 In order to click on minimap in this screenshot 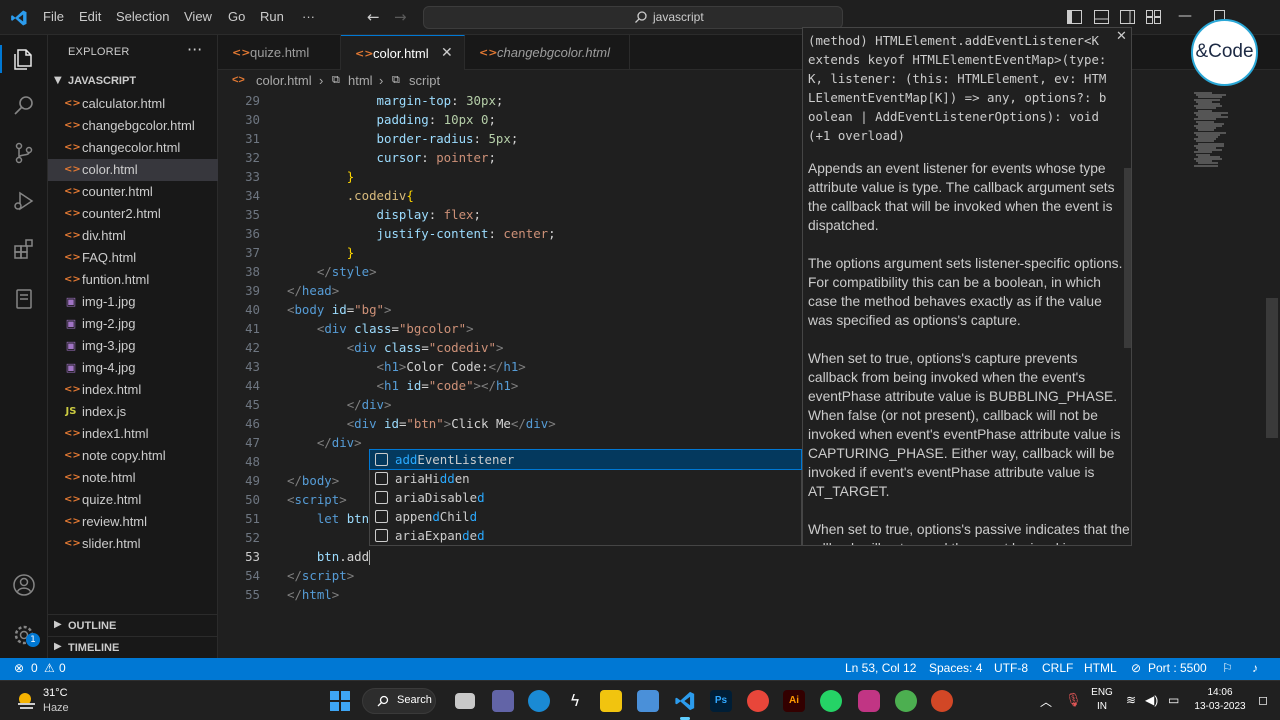, I will do `click(1227, 132)`.